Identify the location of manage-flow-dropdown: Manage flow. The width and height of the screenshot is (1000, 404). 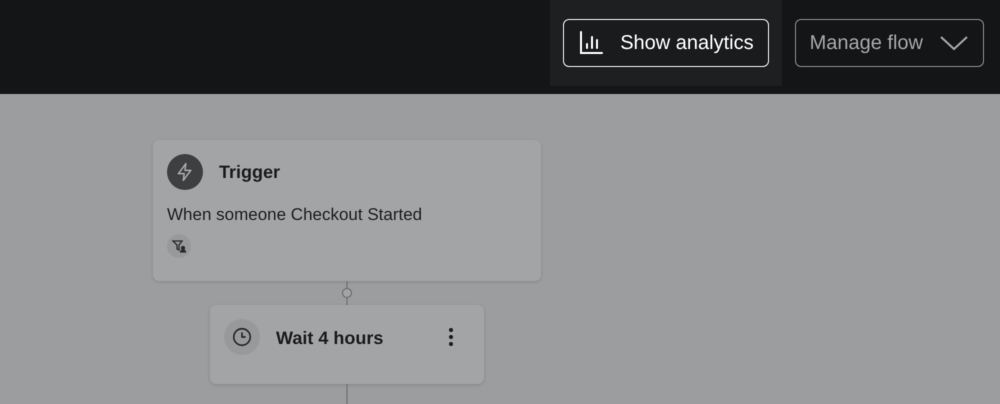
(889, 43).